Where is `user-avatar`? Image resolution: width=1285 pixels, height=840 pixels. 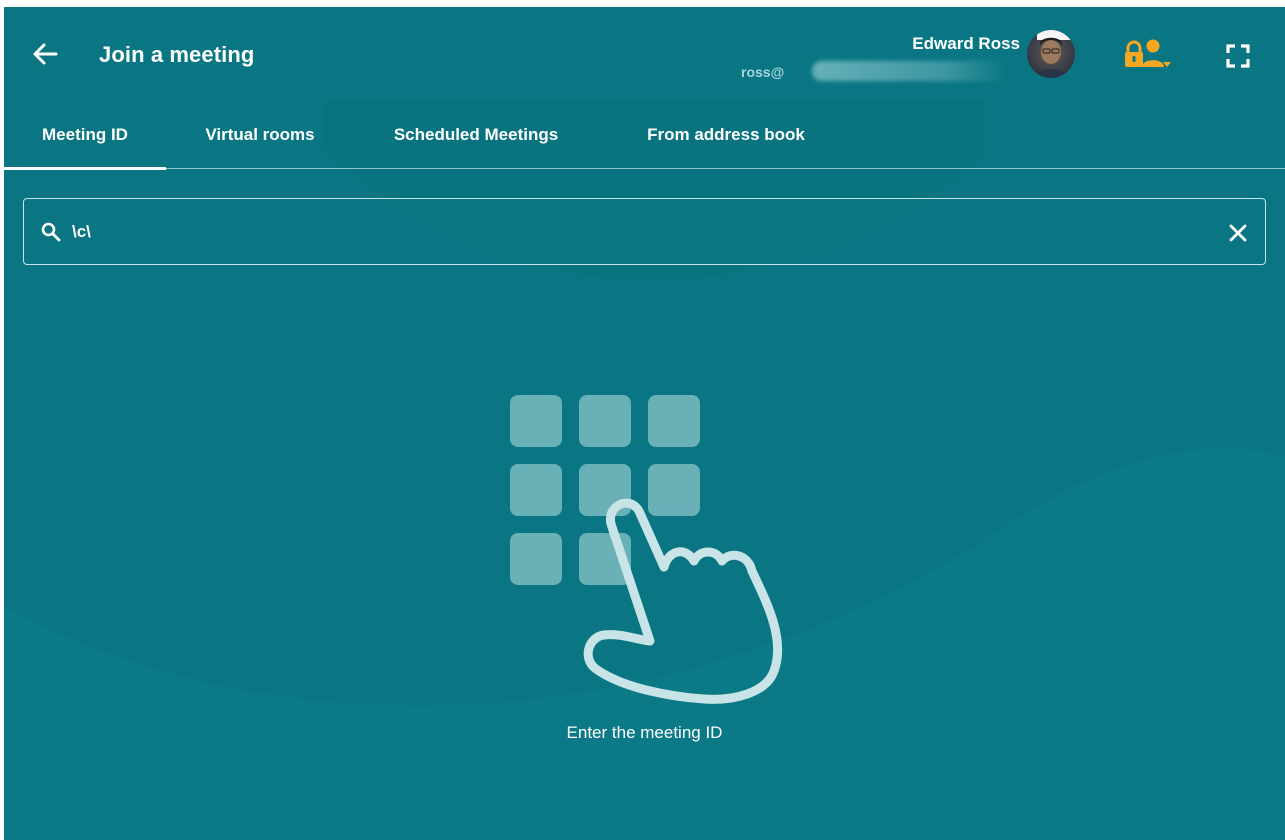 user-avatar is located at coordinates (1051, 54).